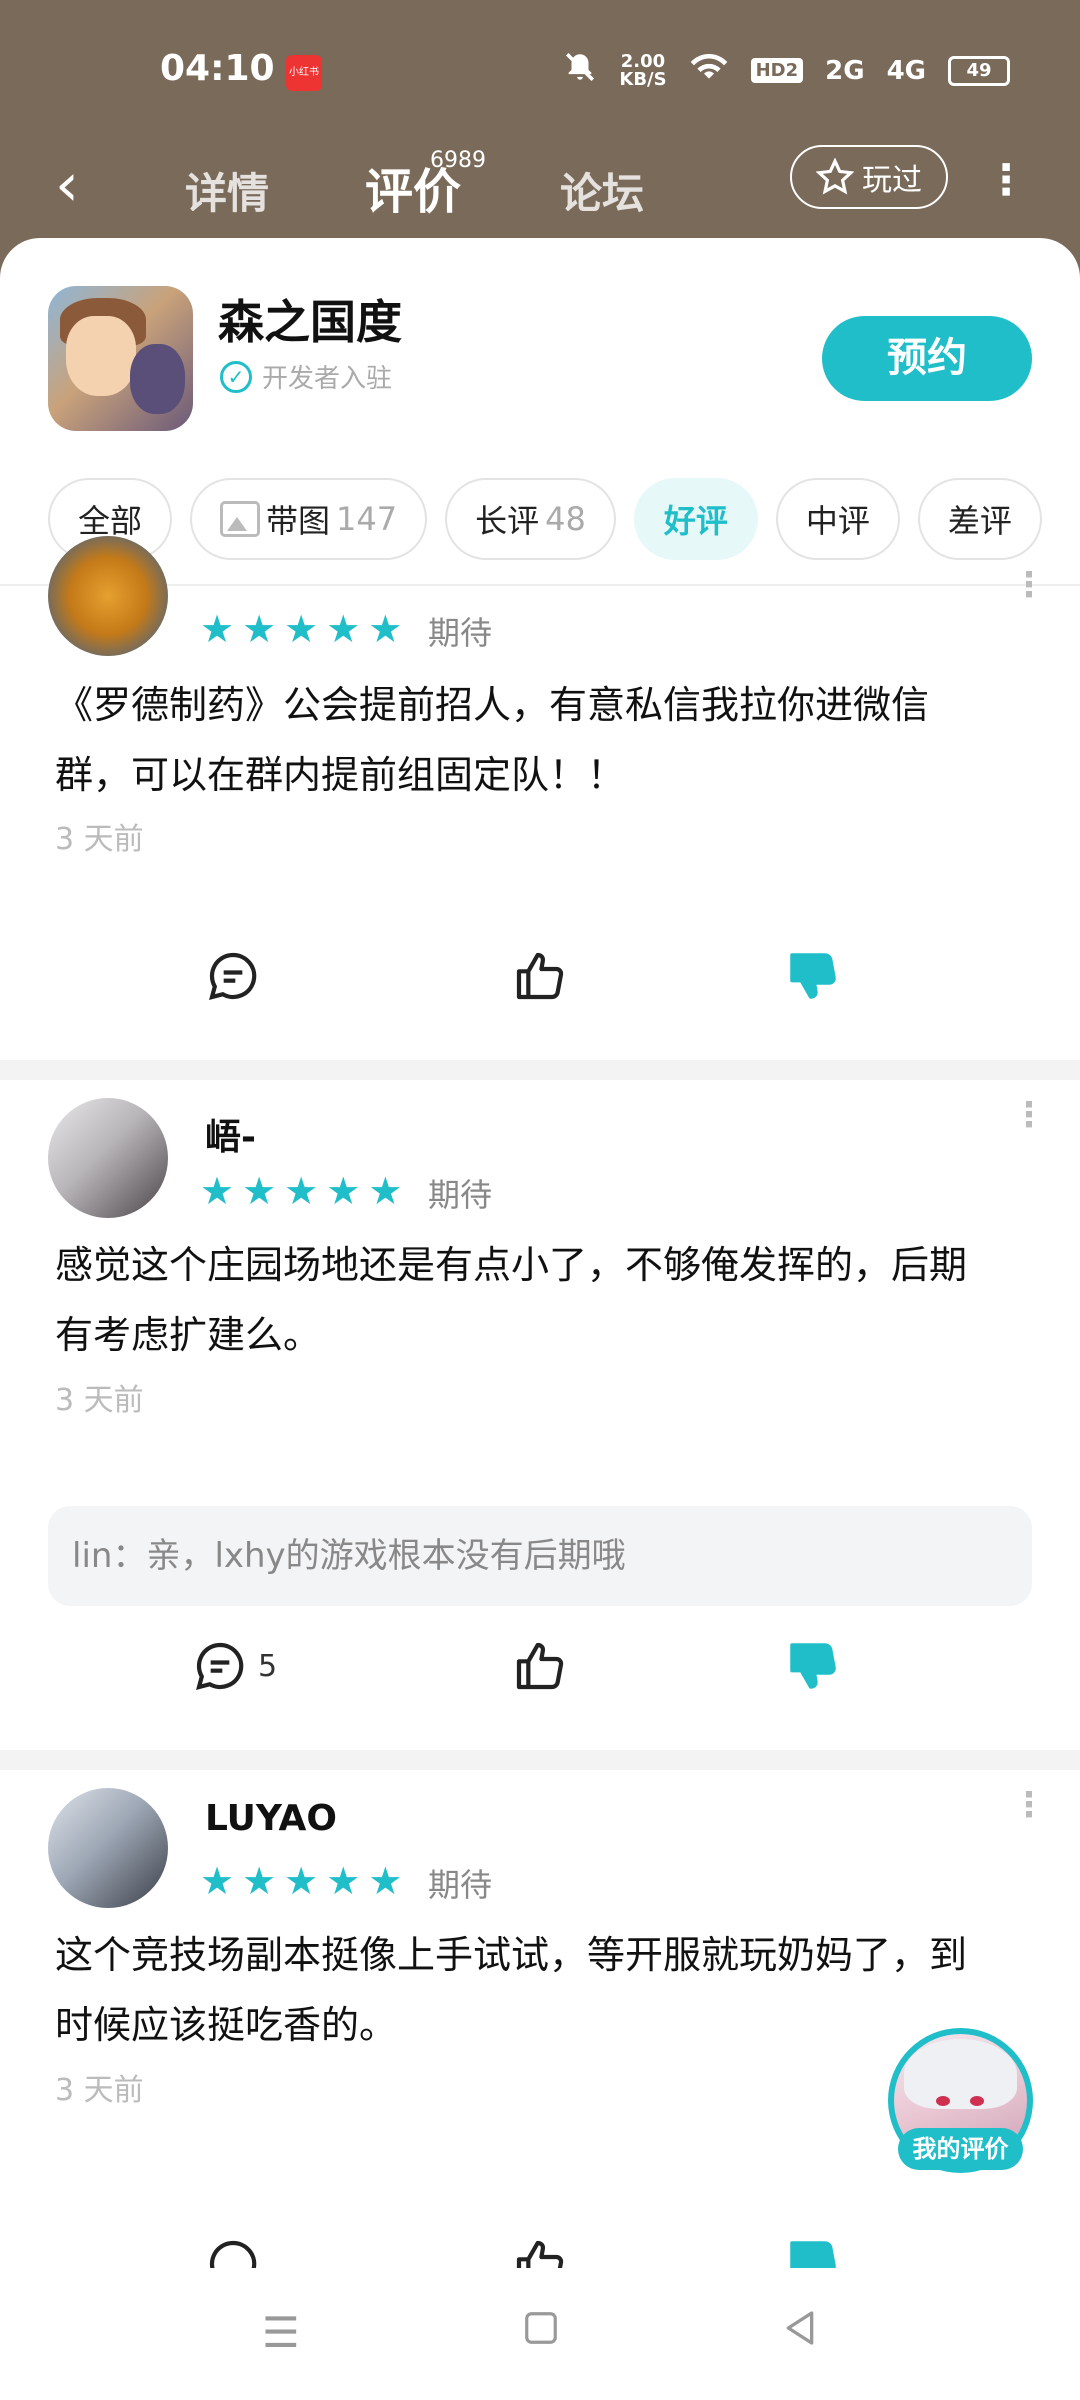  I want to click on game-header: 森之国度 ✓ 开发者入驻 预约, so click(540, 358).